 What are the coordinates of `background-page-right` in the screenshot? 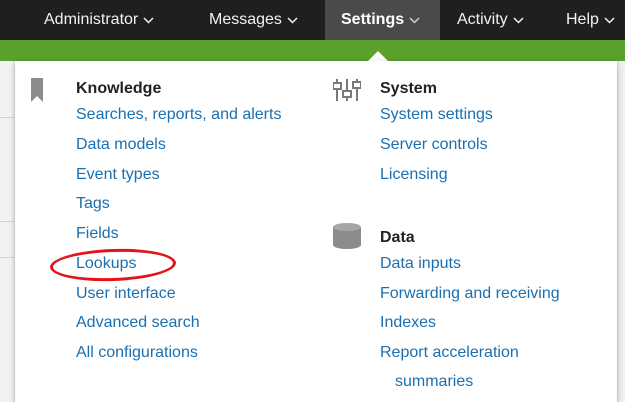 It's located at (621, 231).